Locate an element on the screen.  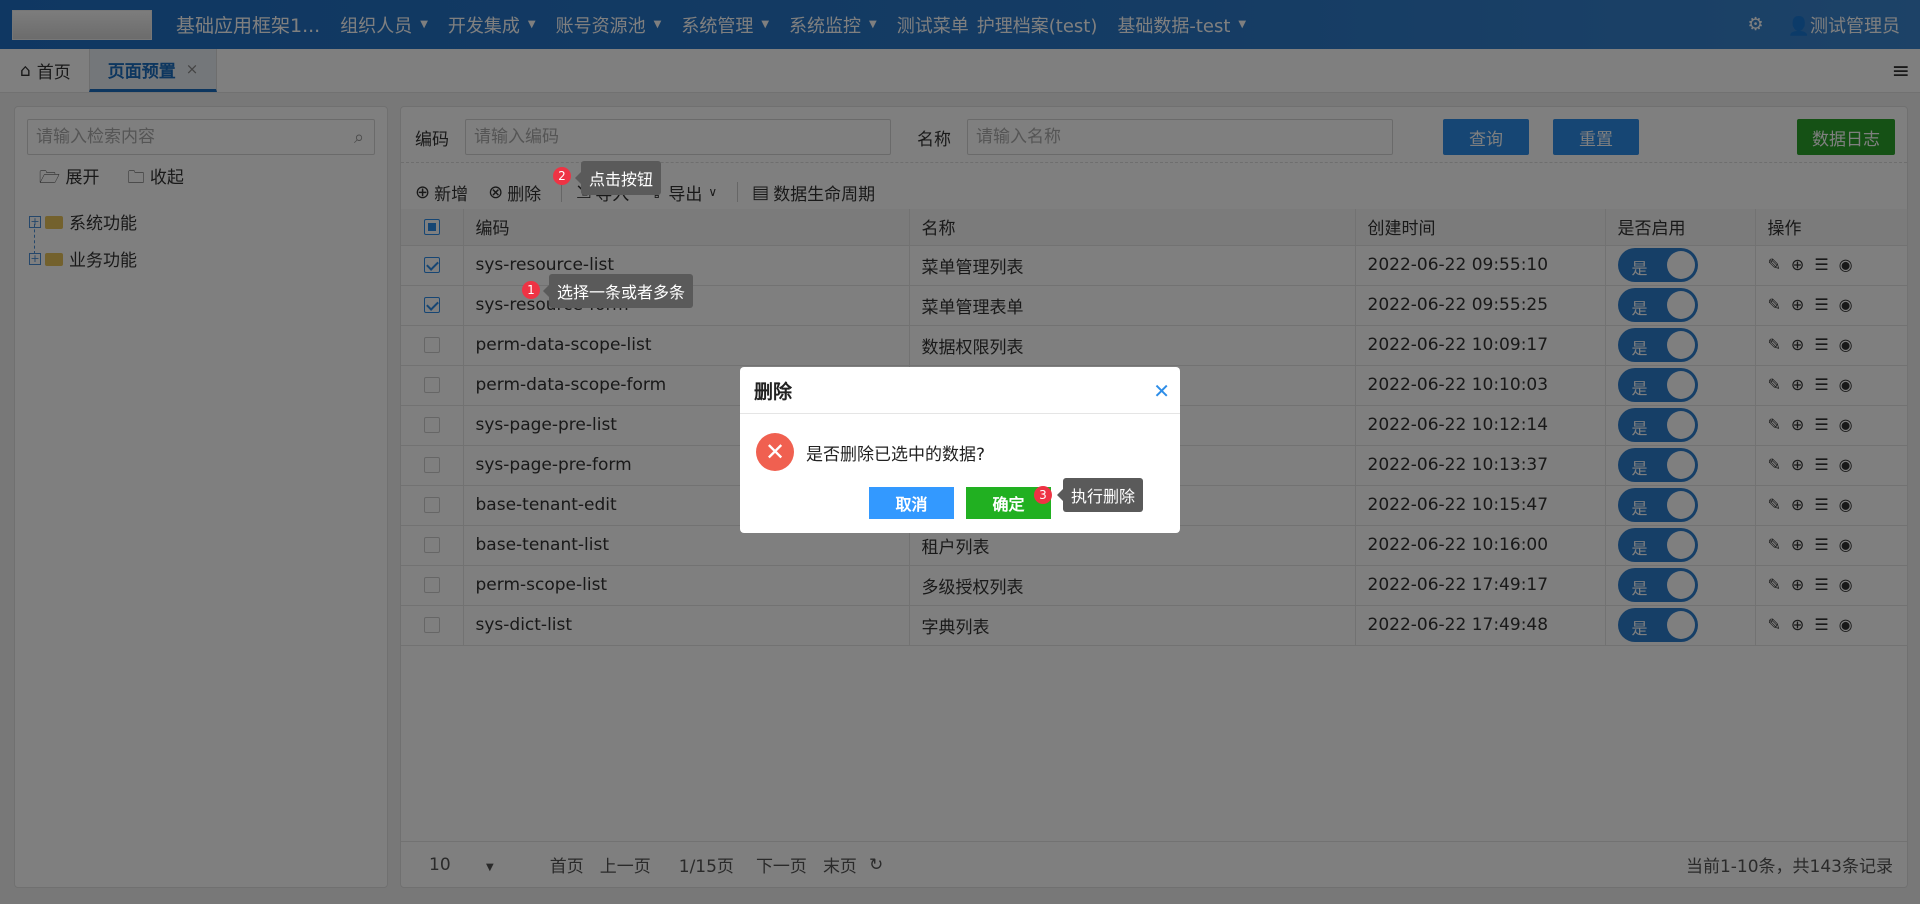
close-icon: ✕ is located at coordinates (1161, 391).